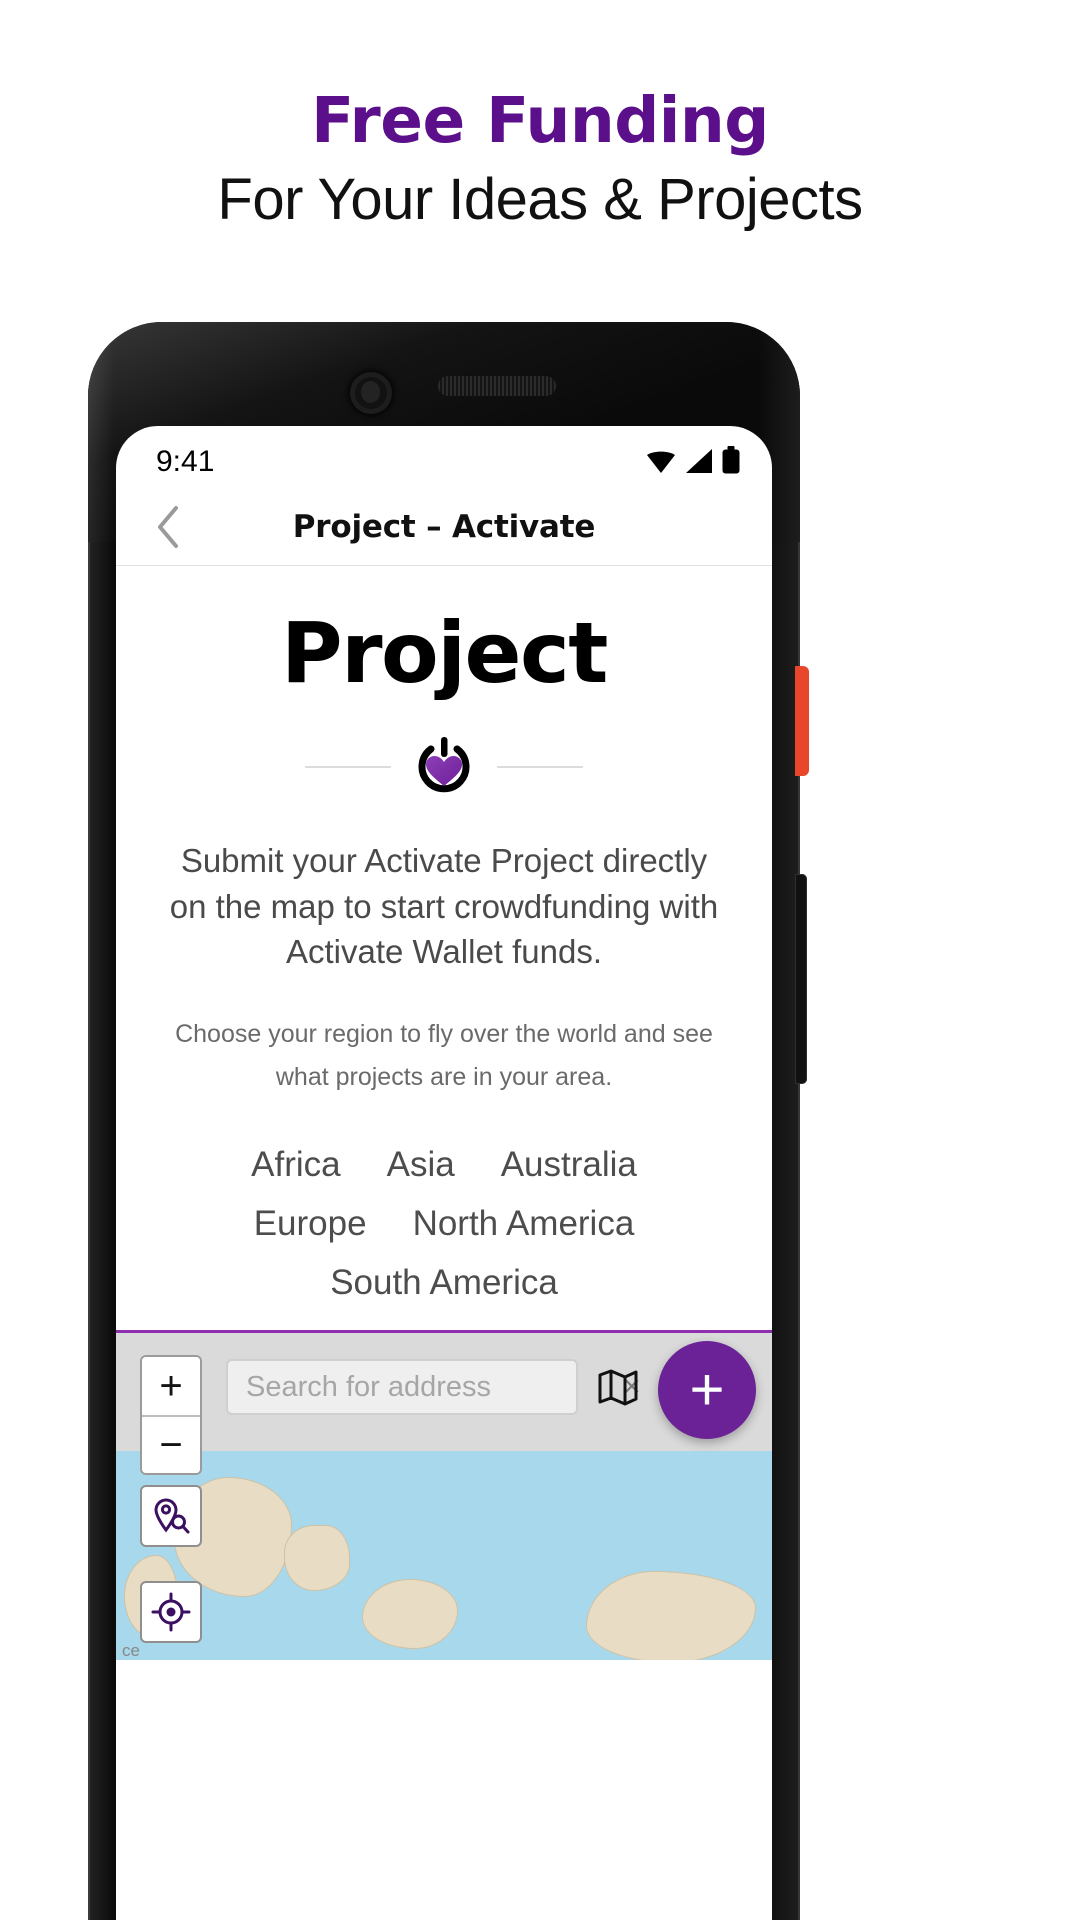 The image size is (1080, 1920). Describe the element at coordinates (131, 1651) in the screenshot. I see `map-attribution: ce` at that location.